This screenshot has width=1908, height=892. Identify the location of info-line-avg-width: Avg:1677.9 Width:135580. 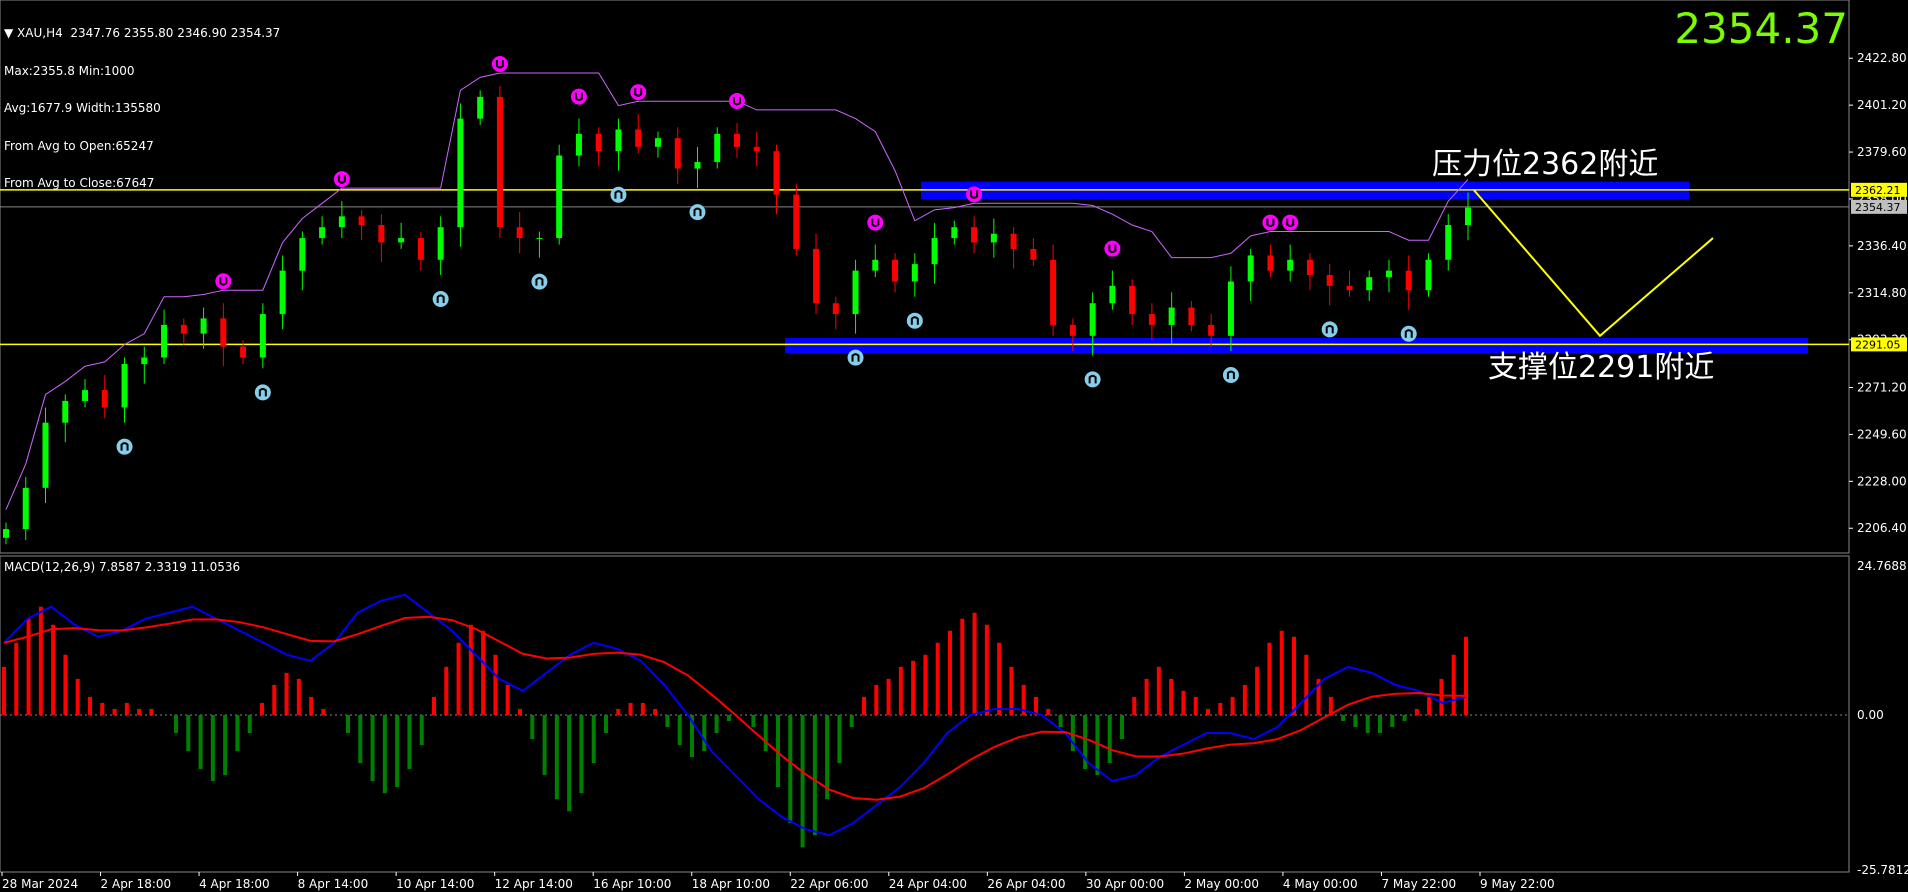
(82, 108).